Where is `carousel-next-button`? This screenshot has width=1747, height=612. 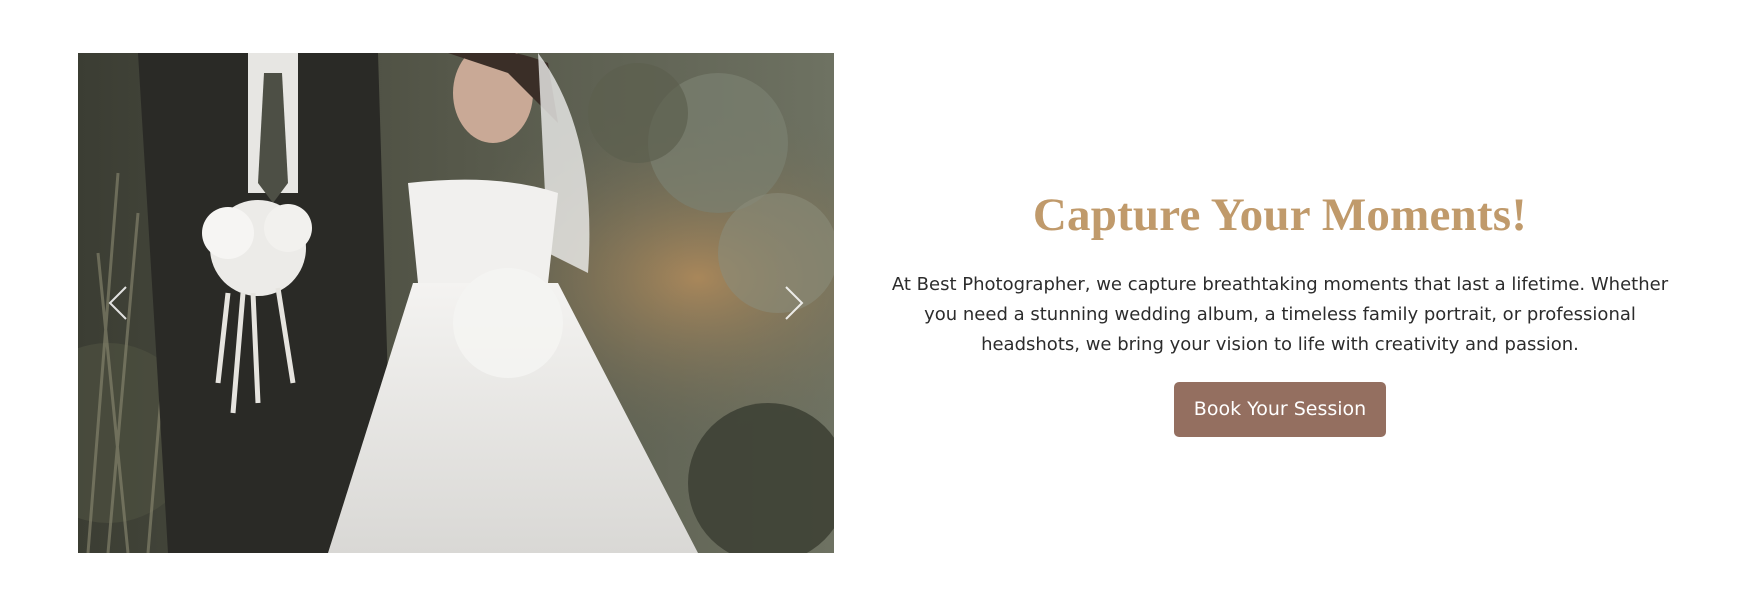 carousel-next-button is located at coordinates (794, 303).